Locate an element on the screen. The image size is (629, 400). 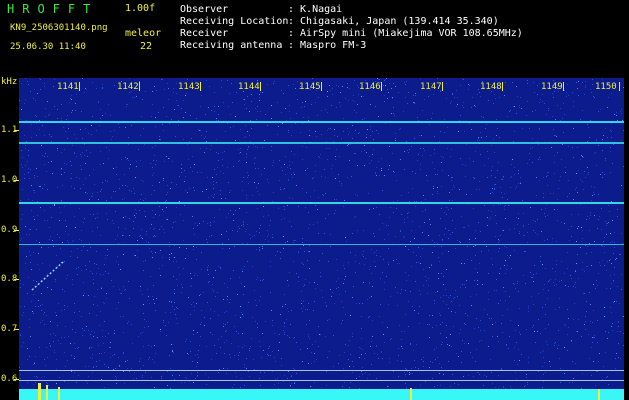
antenna-value: : Maspro FM-3 is located at coordinates (327, 45).